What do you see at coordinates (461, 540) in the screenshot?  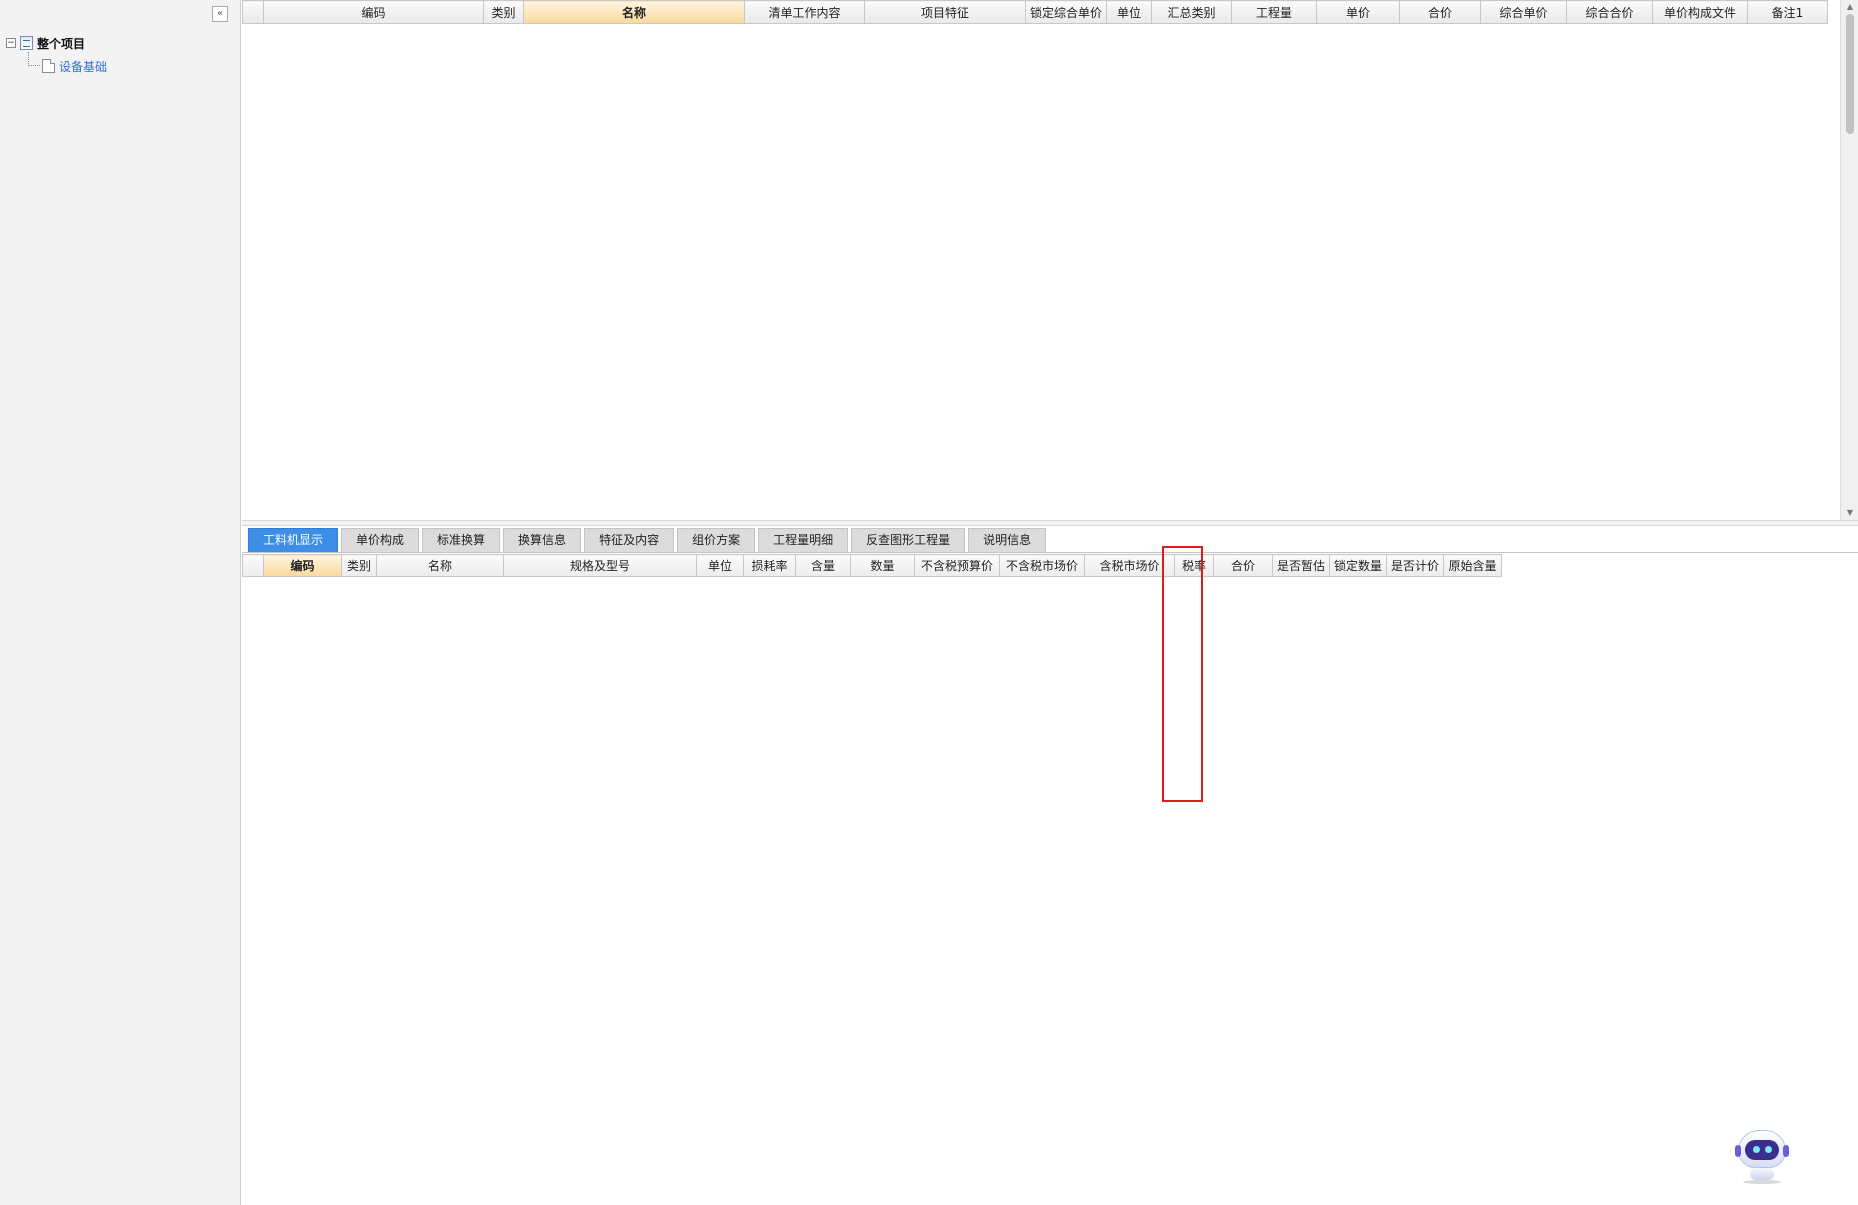 I see `tab-standard-conversion: 标准换算` at bounding box center [461, 540].